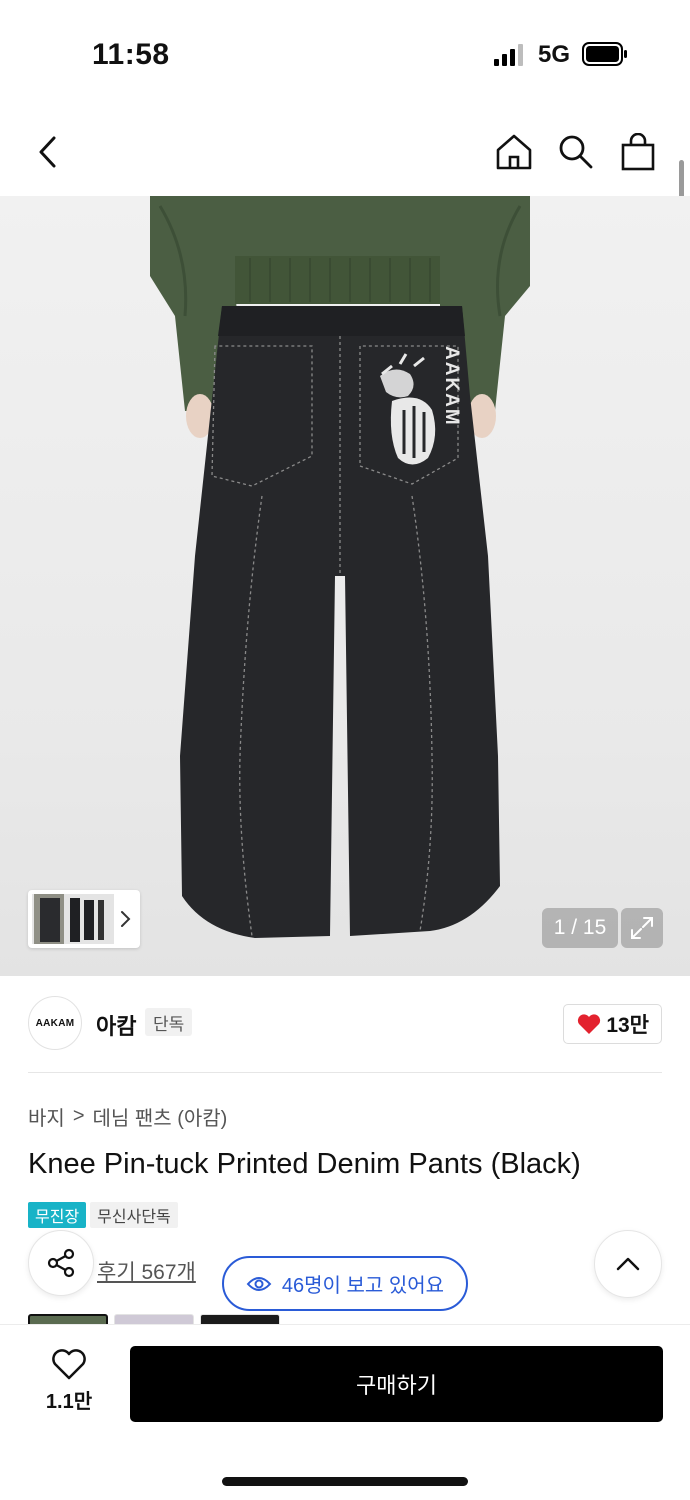  I want to click on image-counter: 1 / 15, so click(580, 928).